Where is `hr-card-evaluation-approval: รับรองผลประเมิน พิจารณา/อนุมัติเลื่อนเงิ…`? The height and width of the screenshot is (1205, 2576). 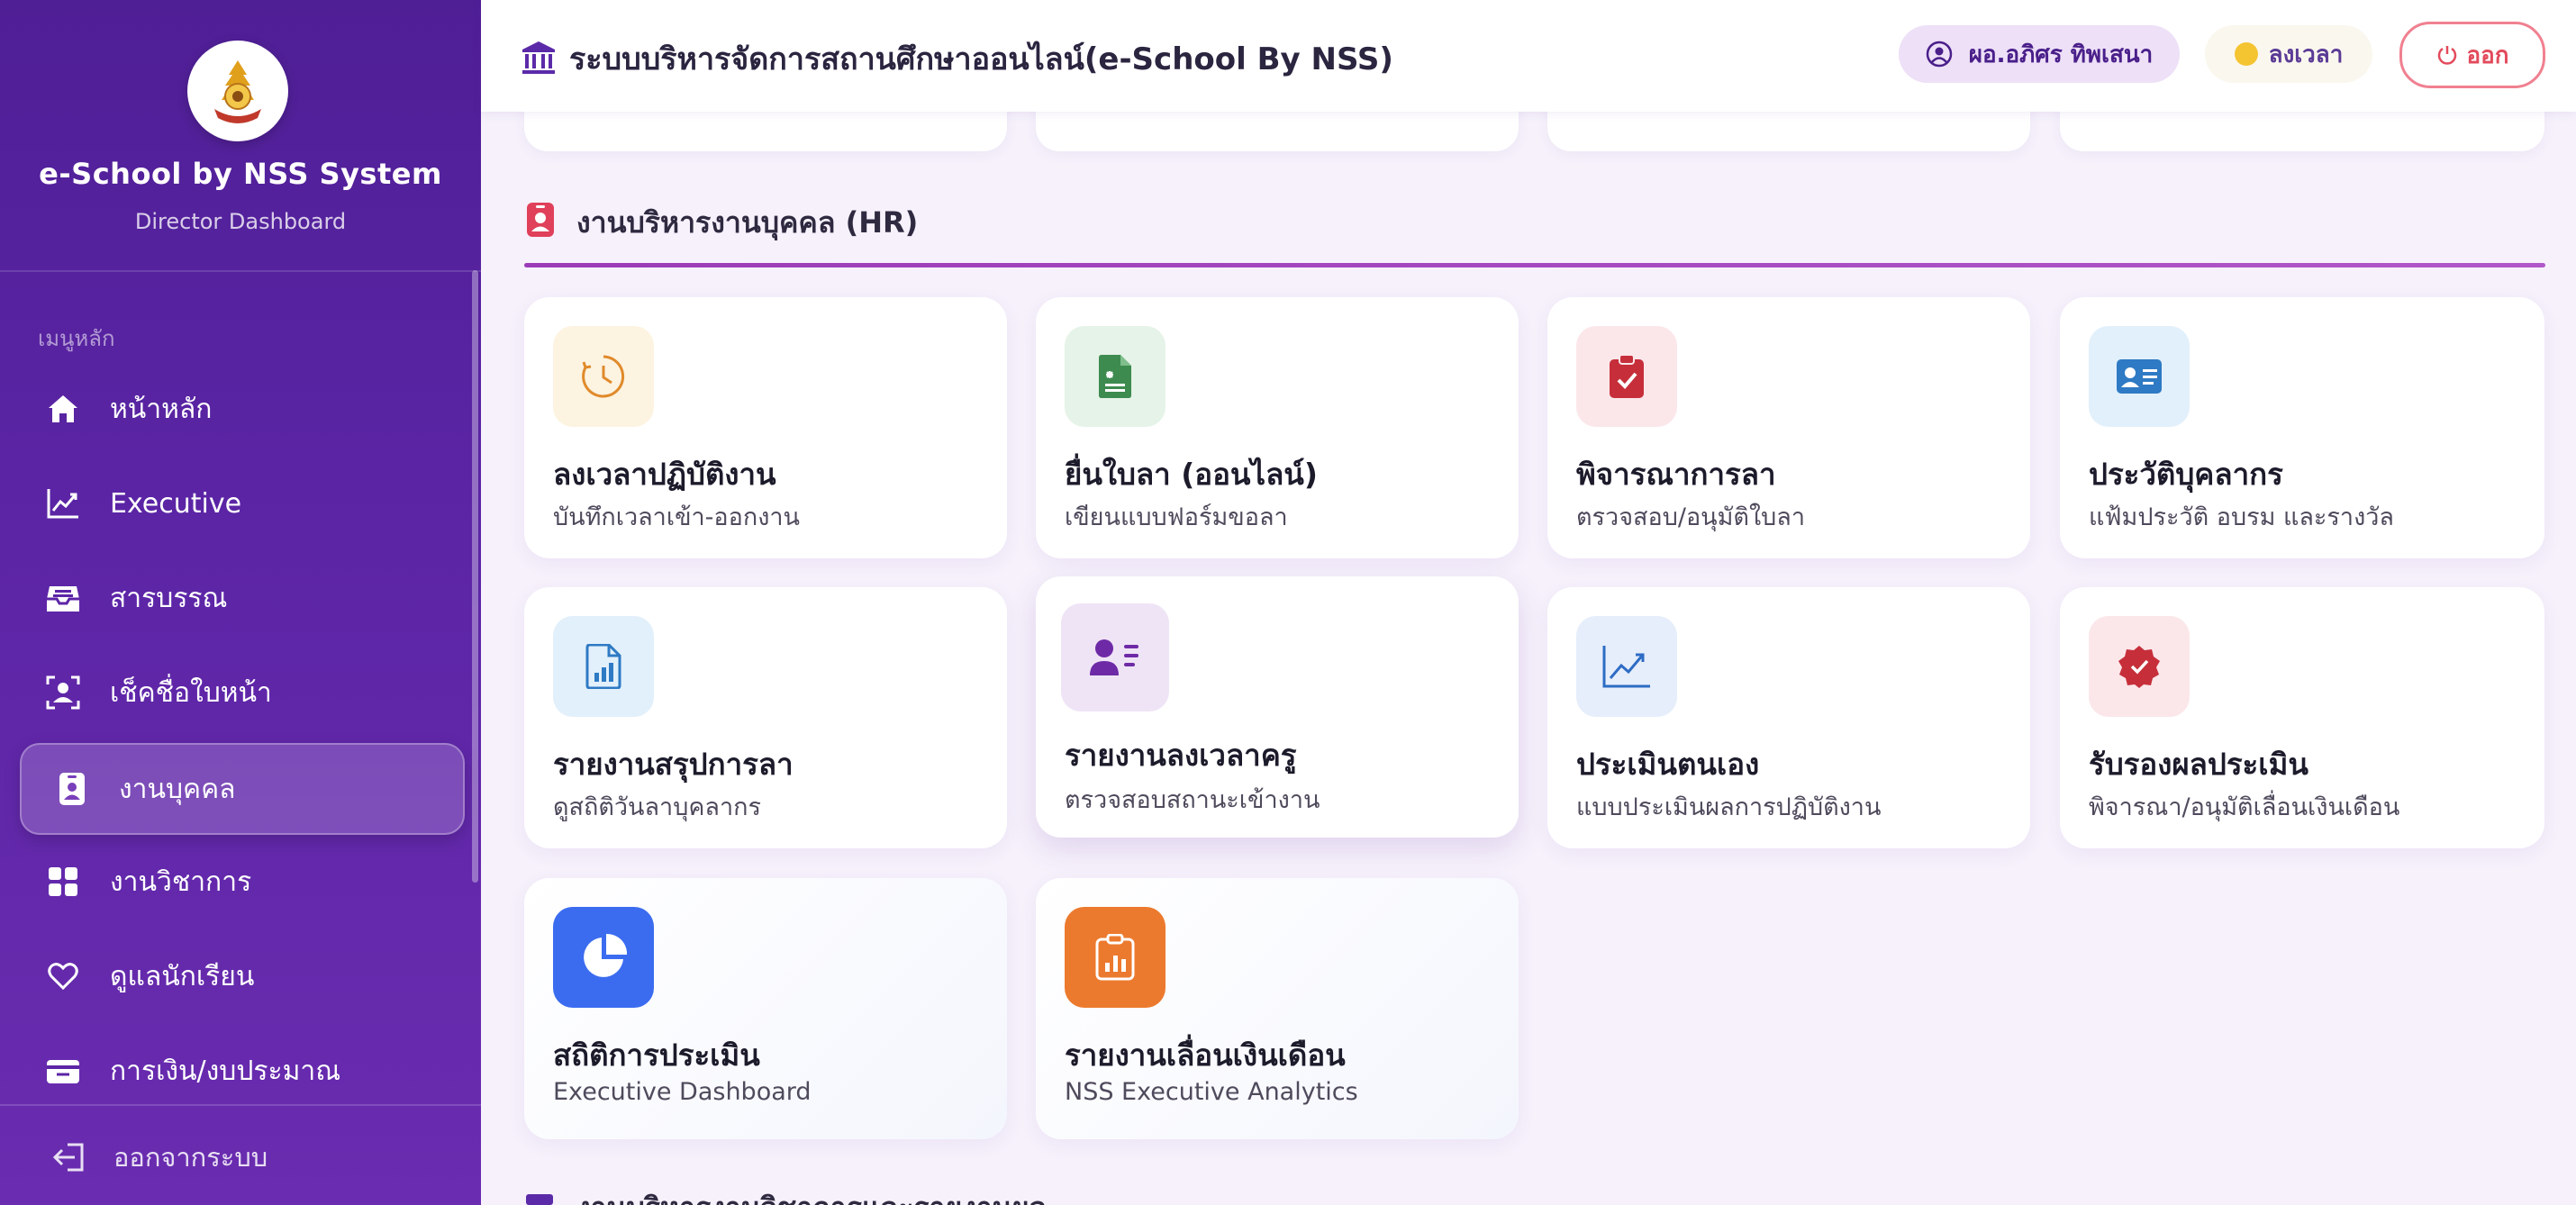
hr-card-evaluation-approval: รับรองผลประเมิน พิจารณา/อนุมัติเลื่อนเงิ… is located at coordinates (2302, 718).